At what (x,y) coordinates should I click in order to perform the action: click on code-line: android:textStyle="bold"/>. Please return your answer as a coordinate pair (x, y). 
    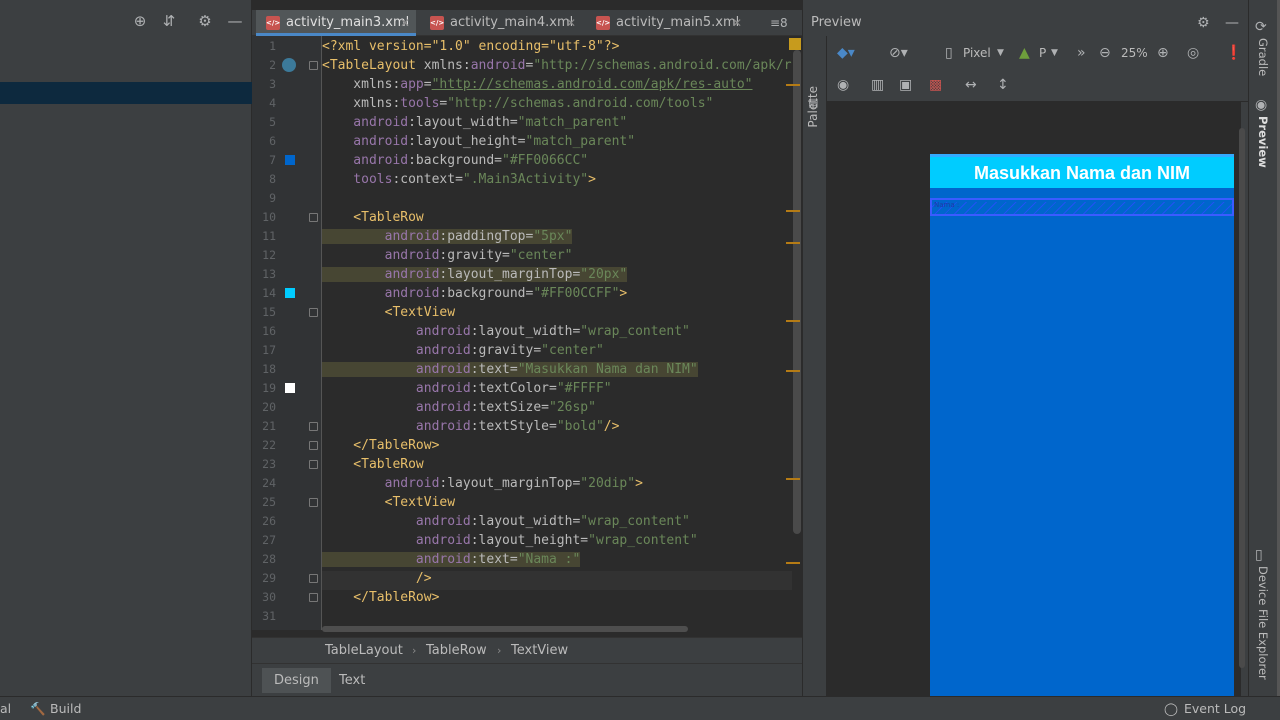
    Looking at the image, I should click on (471, 426).